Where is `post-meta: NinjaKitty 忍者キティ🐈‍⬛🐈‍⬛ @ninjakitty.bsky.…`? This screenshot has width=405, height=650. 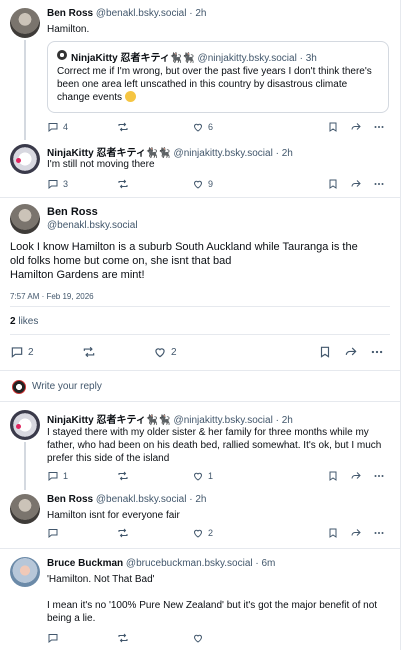
post-meta: NinjaKitty 忍者キティ🐈‍⬛🐈‍⬛ @ninjakitty.bsky.… is located at coordinates (170, 418).